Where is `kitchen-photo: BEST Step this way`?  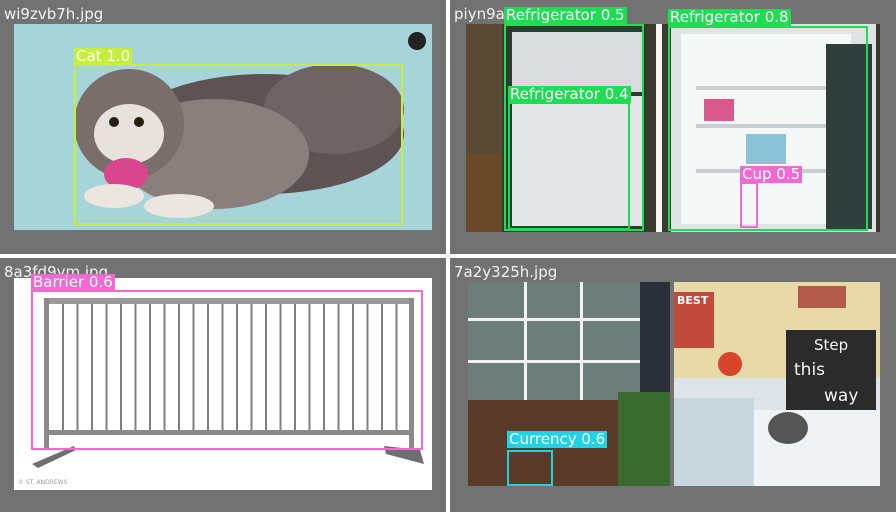 kitchen-photo: BEST Step this way is located at coordinates (777, 384).